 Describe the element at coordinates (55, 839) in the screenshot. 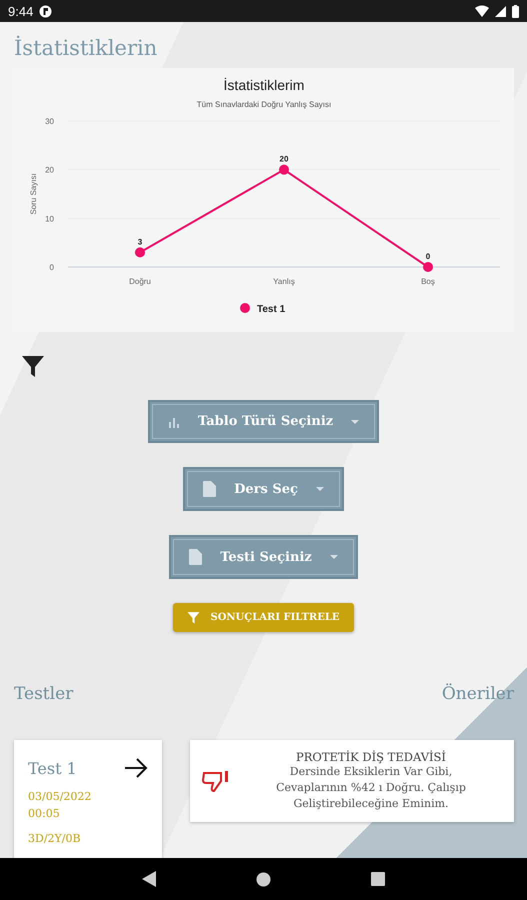

I see `test-score: 3D/2Y/0B` at that location.